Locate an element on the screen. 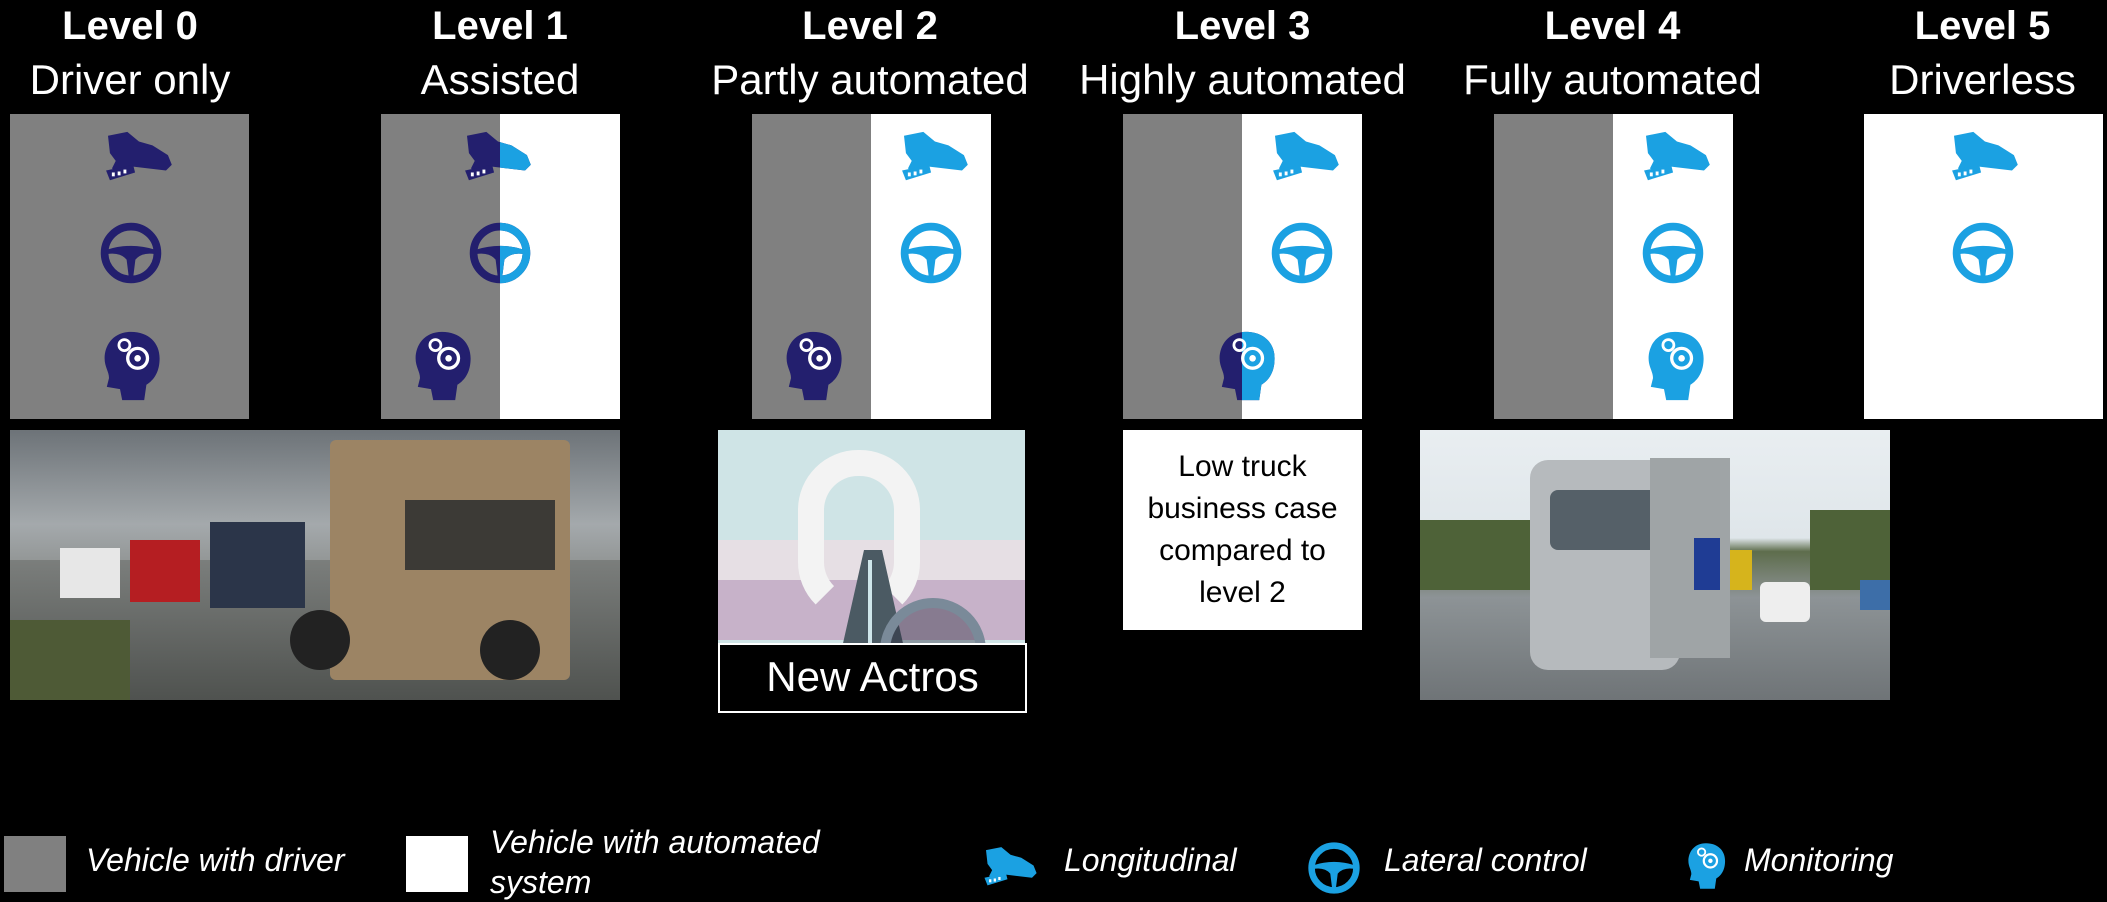  level-1-header: Level 1 Assisted is located at coordinates (500, 54).